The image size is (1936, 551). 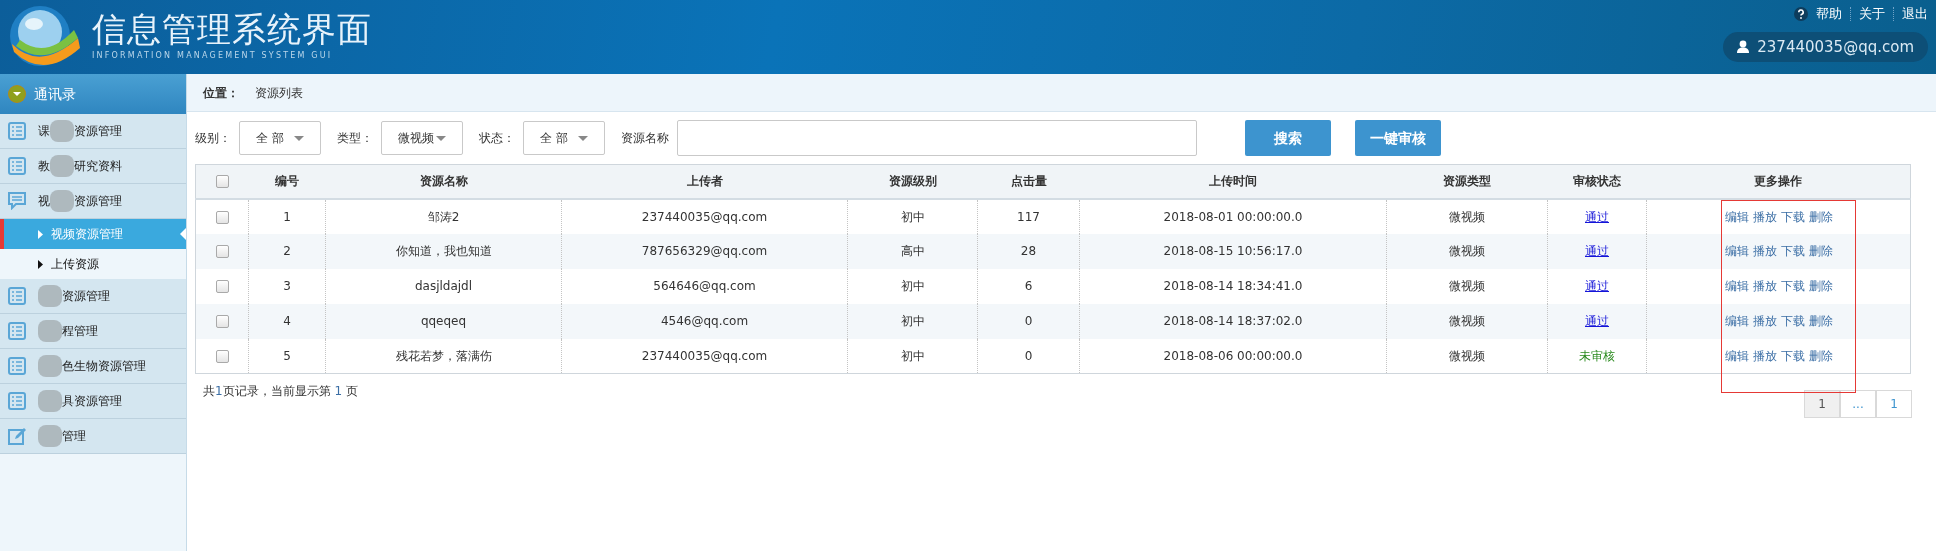 I want to click on table-cell: 2018-08-01 00:00:00.0, so click(x=1233, y=216).